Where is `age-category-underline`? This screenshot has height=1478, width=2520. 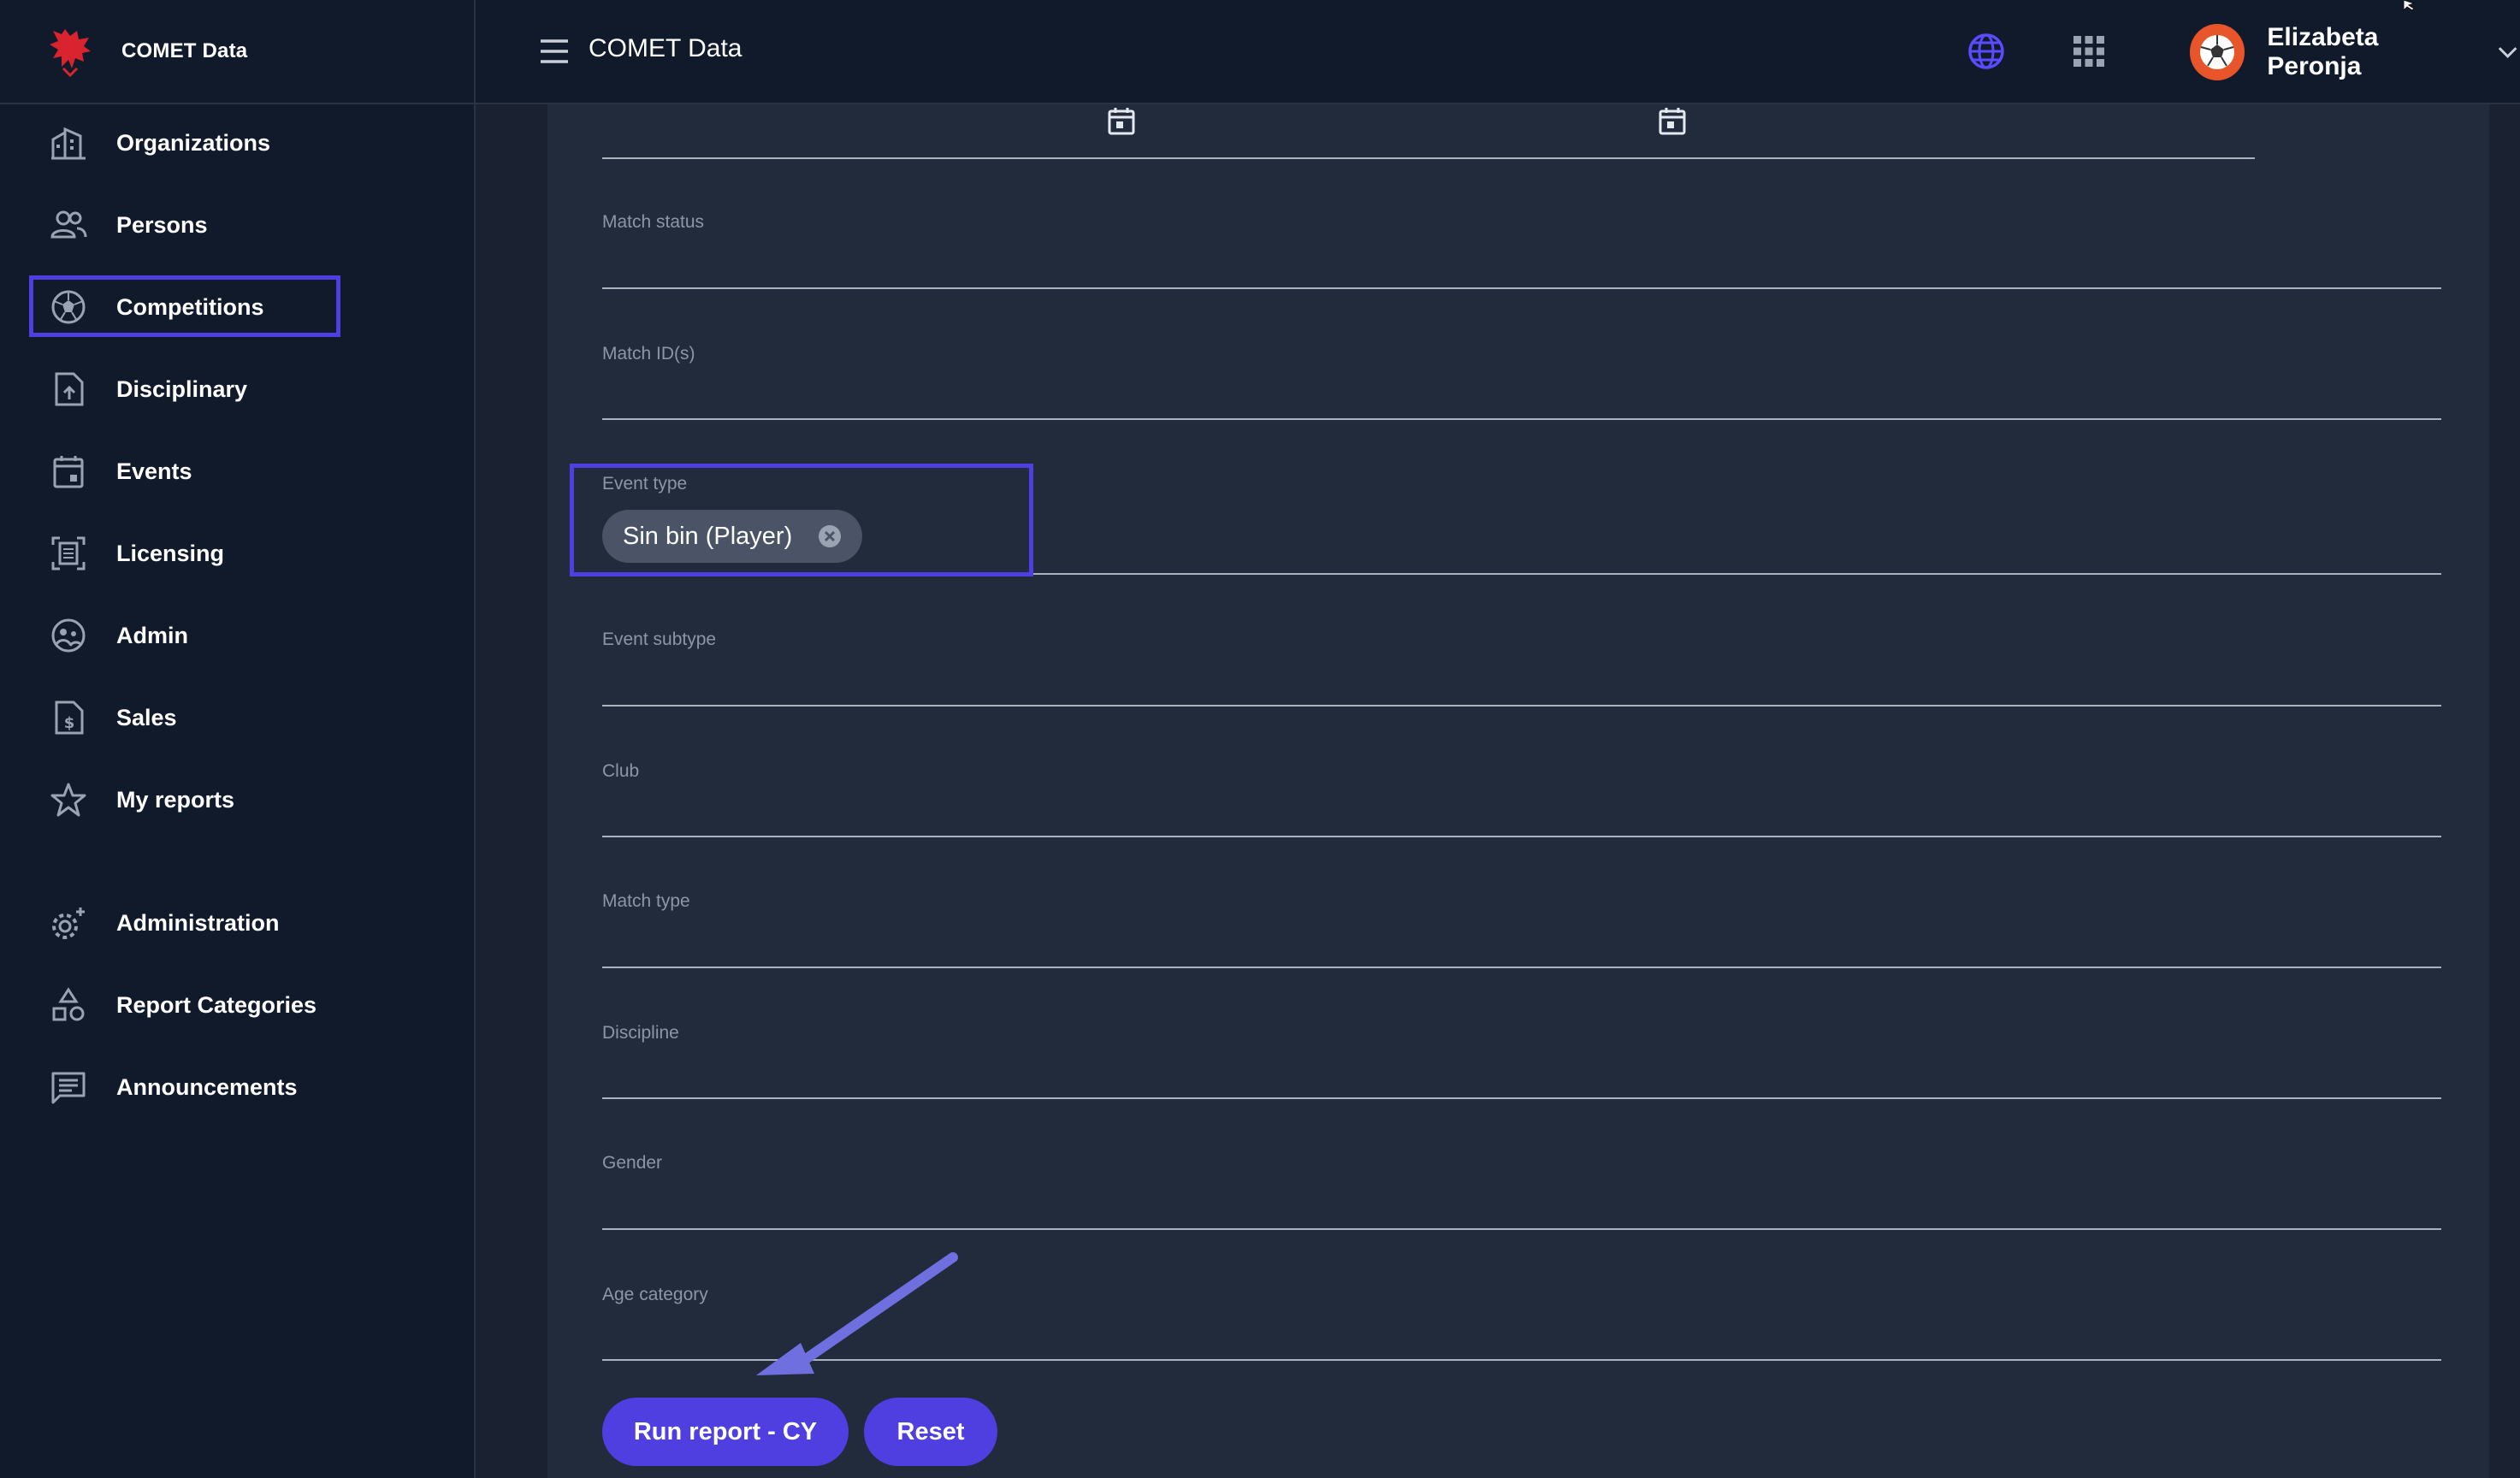 age-category-underline is located at coordinates (1522, 1360).